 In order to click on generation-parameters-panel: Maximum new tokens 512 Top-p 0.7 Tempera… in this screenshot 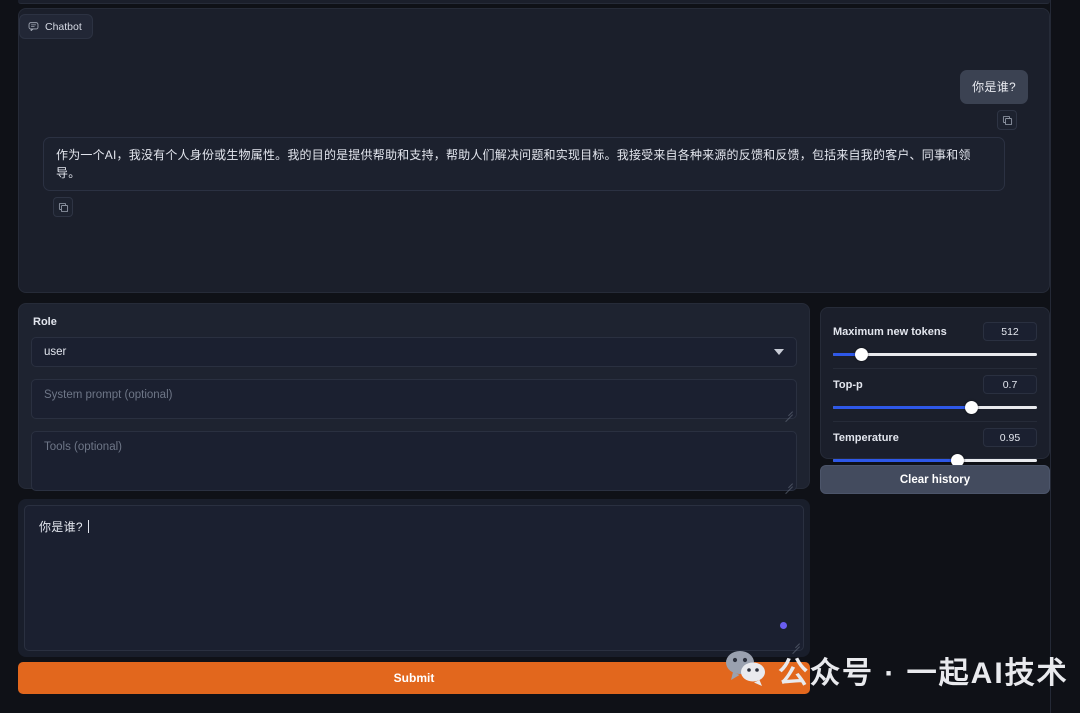, I will do `click(935, 387)`.